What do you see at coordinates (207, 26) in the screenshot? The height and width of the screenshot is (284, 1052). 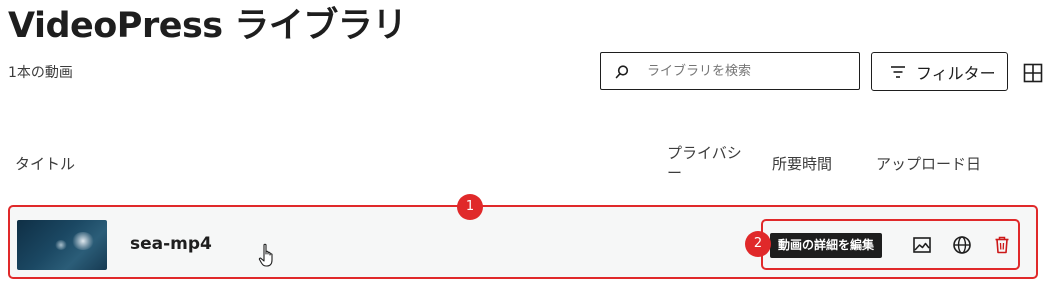 I see `page-title: VideoPress ライブラリ` at bounding box center [207, 26].